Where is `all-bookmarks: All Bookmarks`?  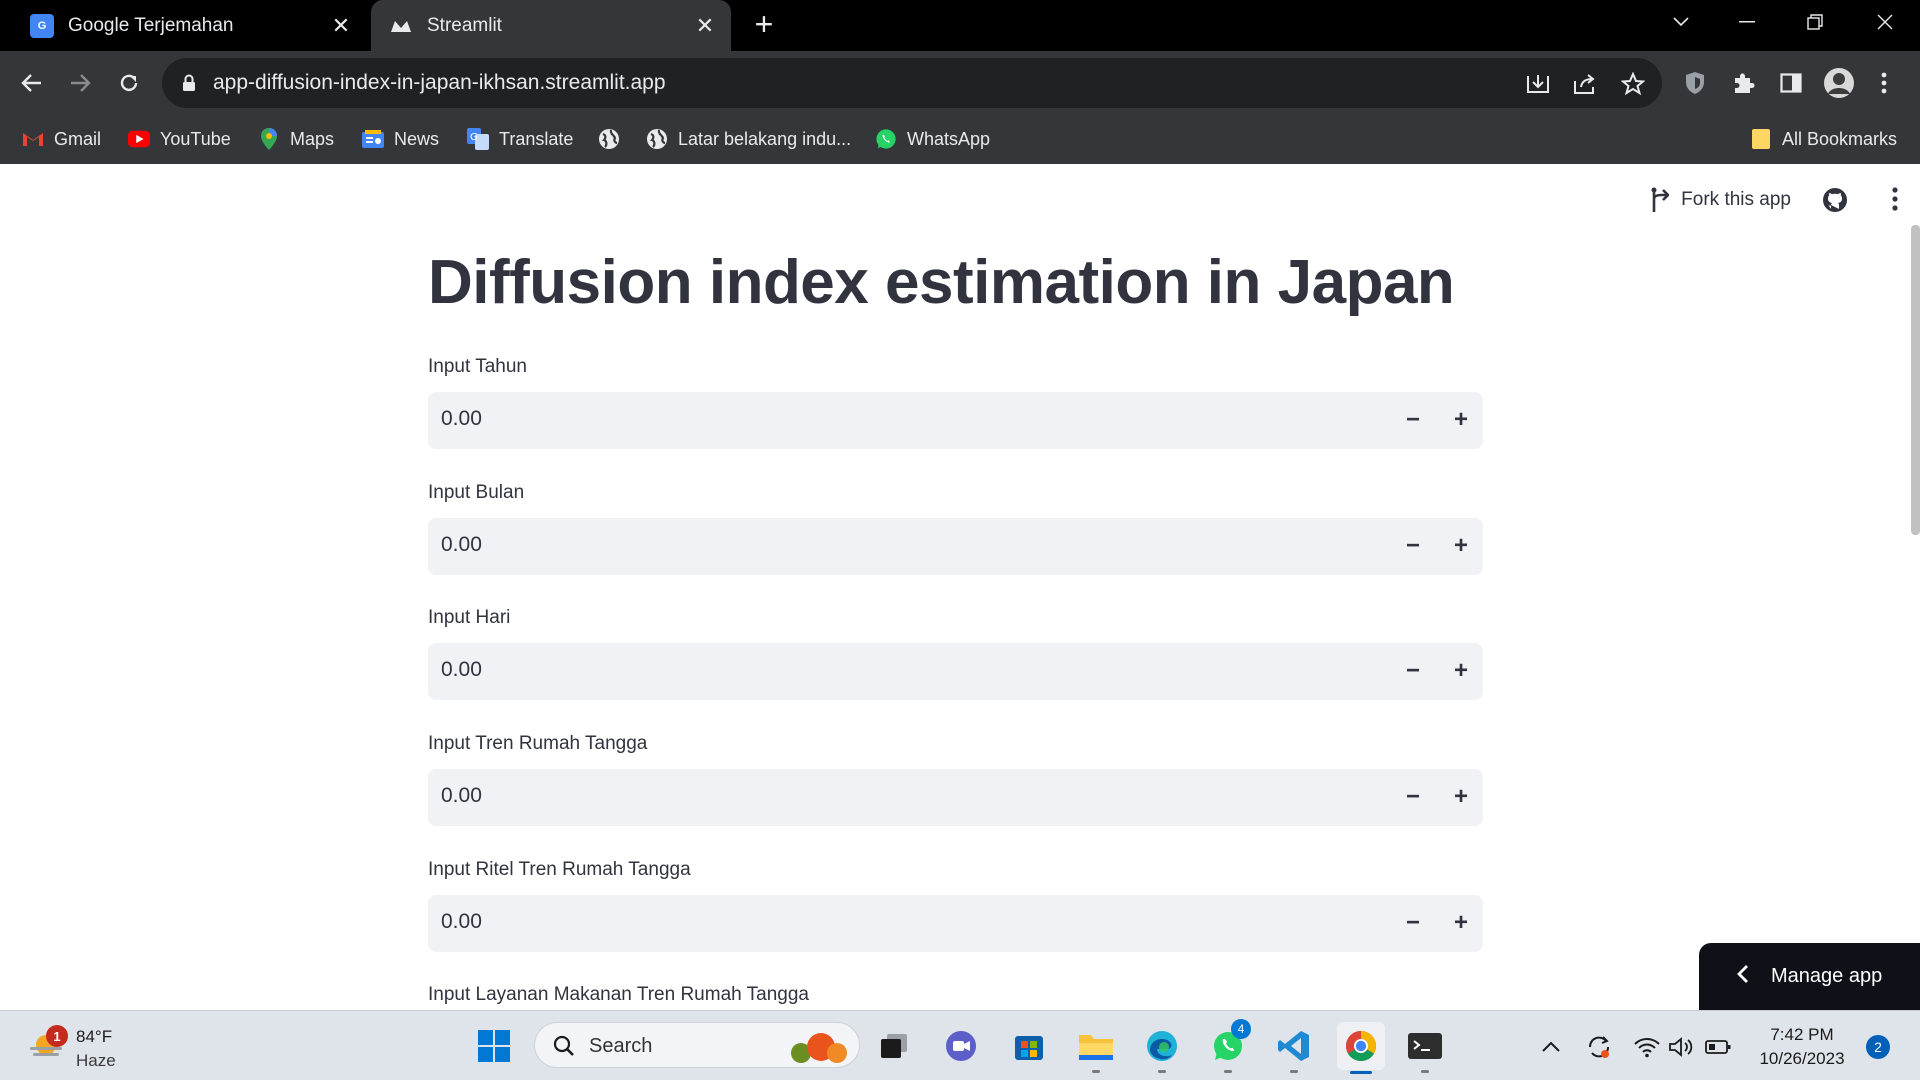 all-bookmarks: All Bookmarks is located at coordinates (1823, 139).